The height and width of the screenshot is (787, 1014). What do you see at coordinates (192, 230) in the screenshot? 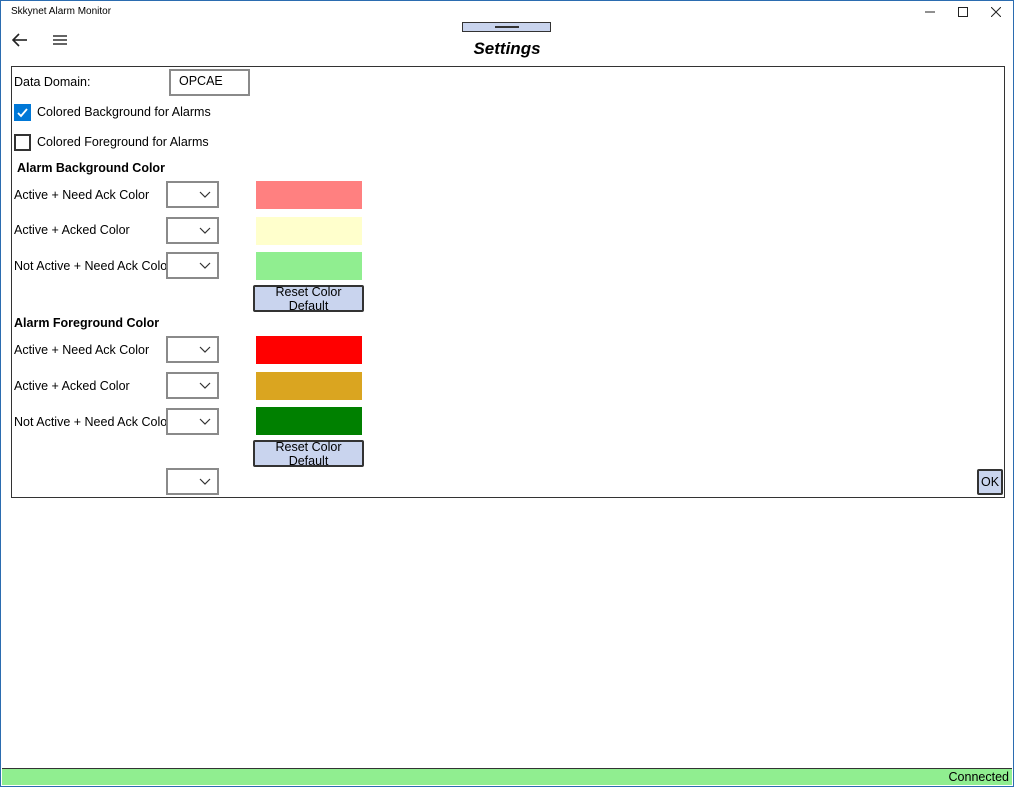
I see `bg-active-acked-dropdown` at bounding box center [192, 230].